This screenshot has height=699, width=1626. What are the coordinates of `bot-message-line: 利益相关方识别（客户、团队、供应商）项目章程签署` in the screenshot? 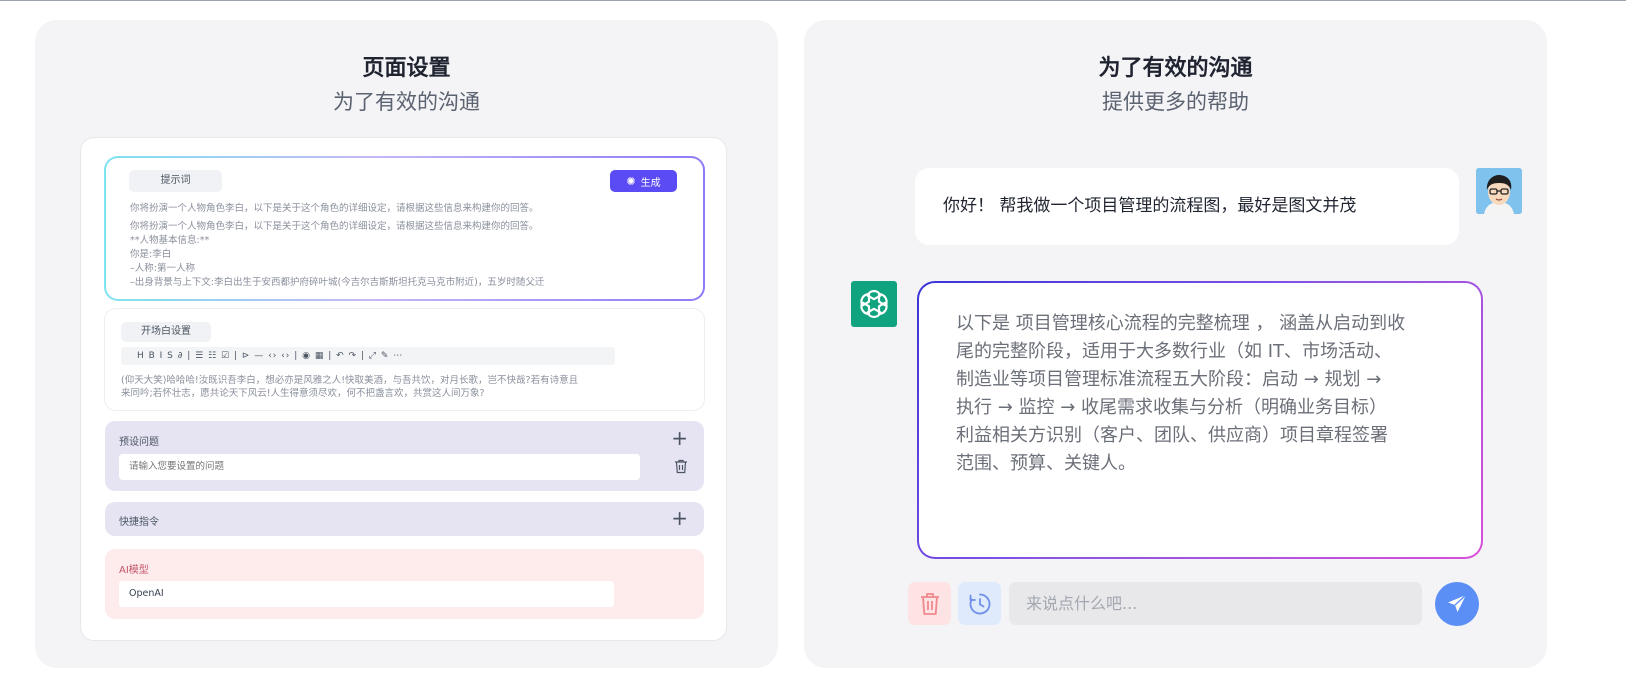 It's located at (1172, 435).